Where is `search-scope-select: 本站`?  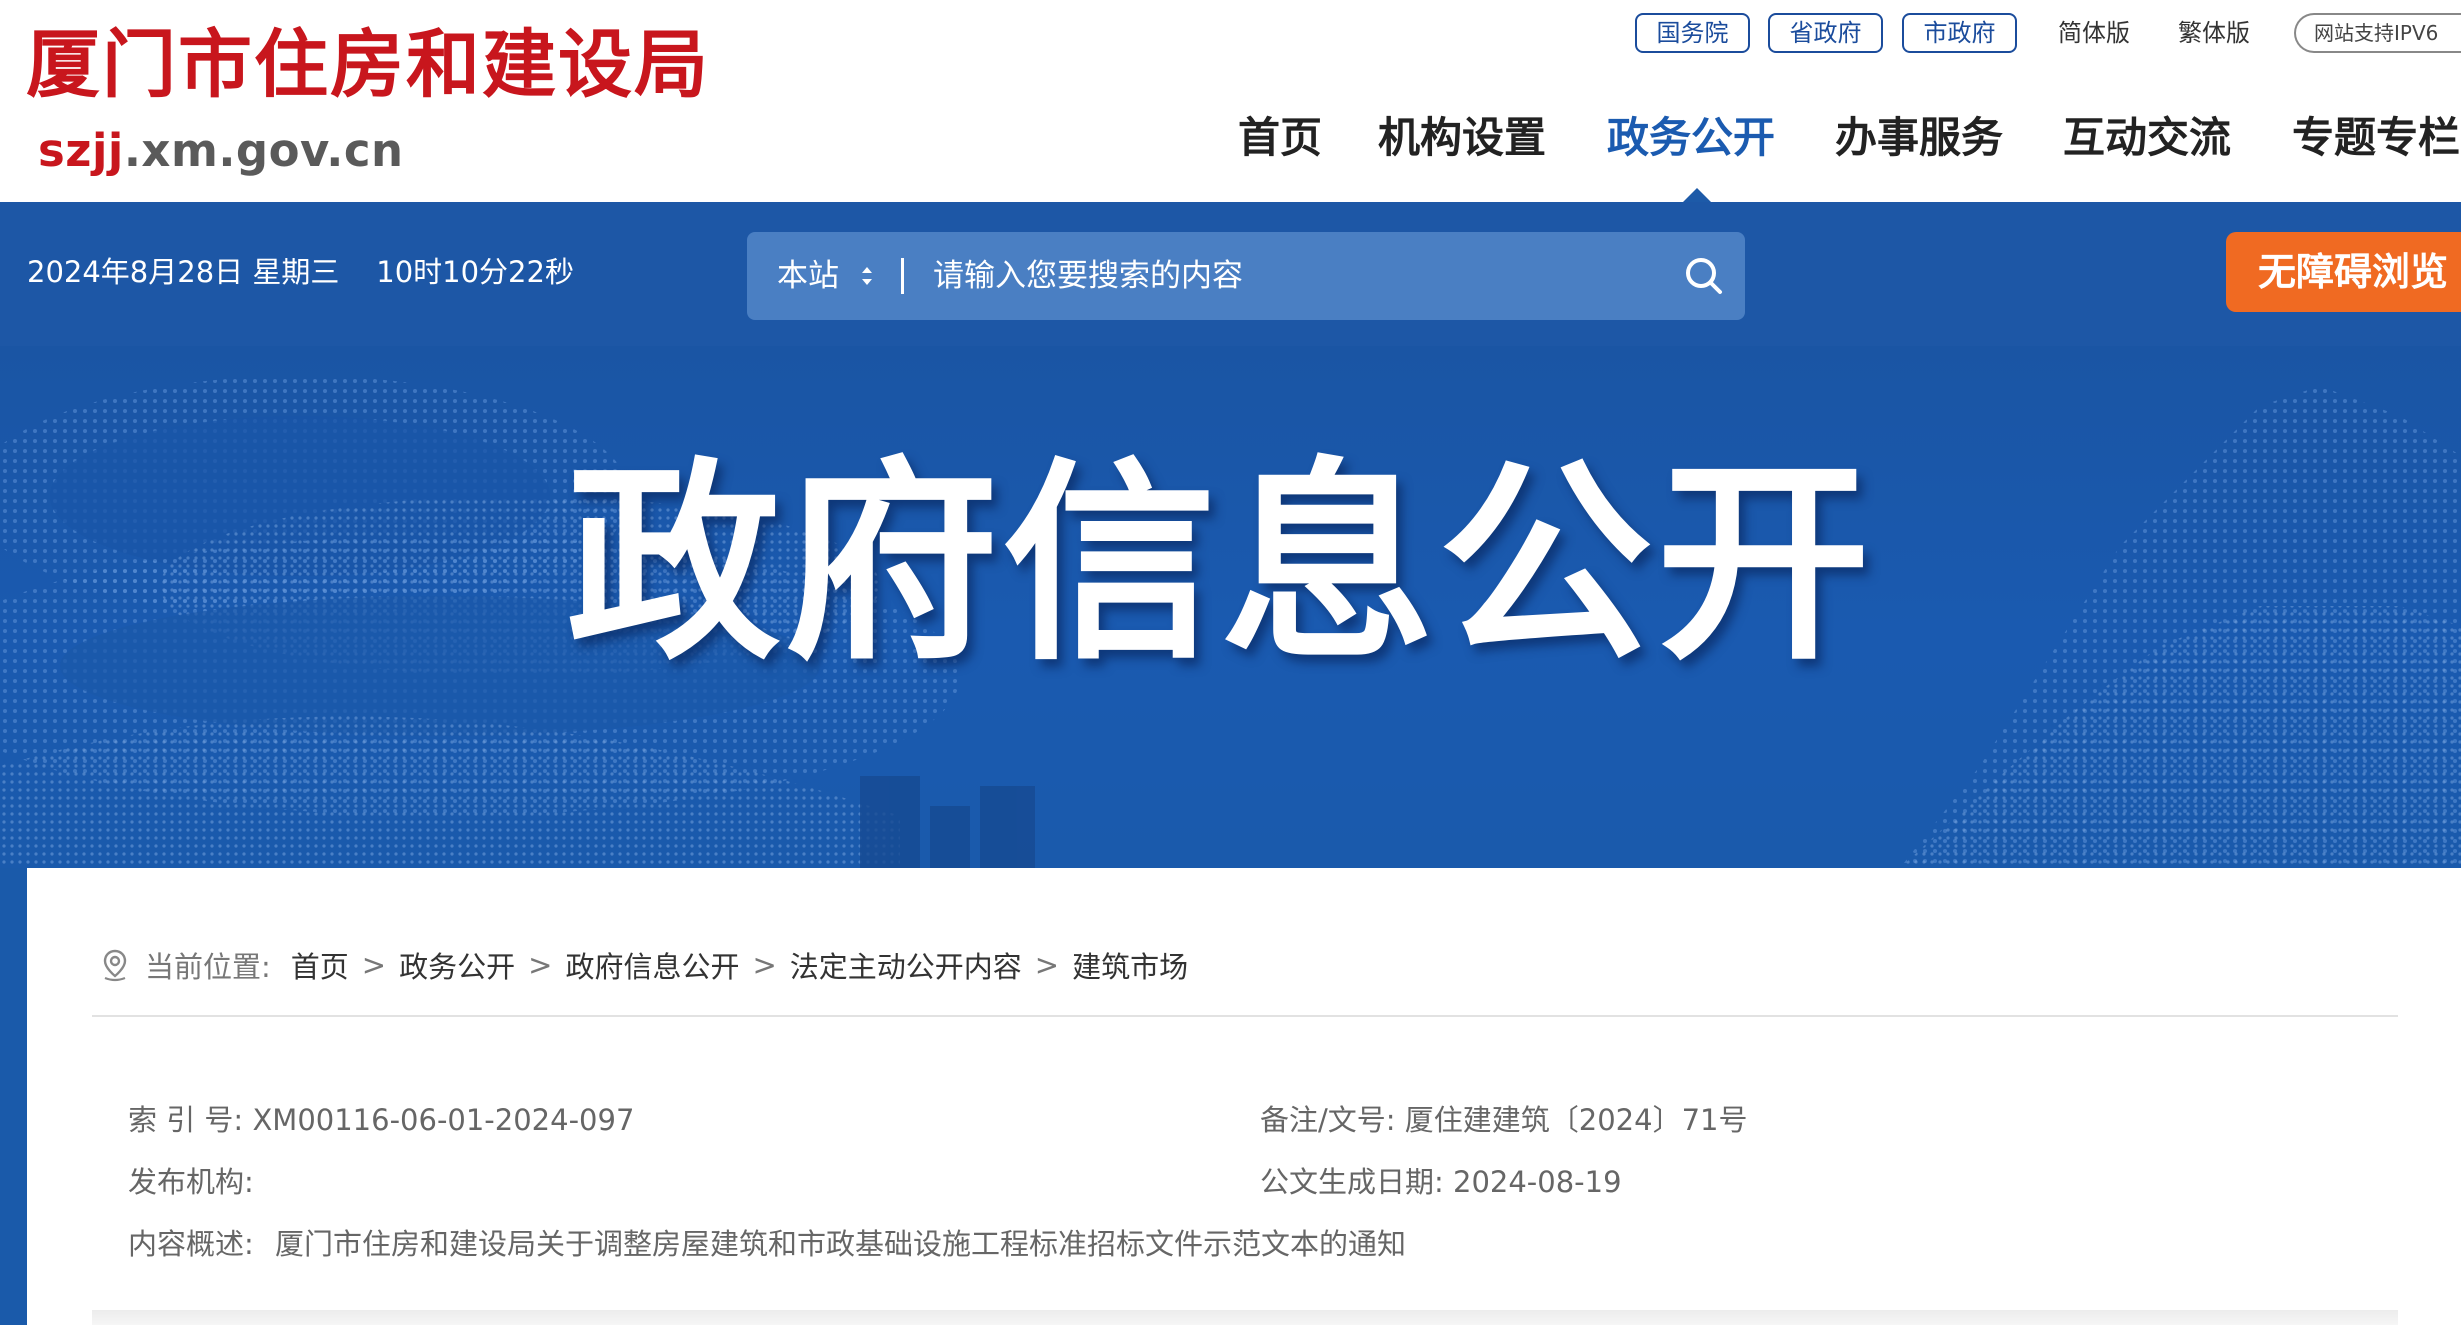
search-scope-select: 本站 is located at coordinates (808, 276).